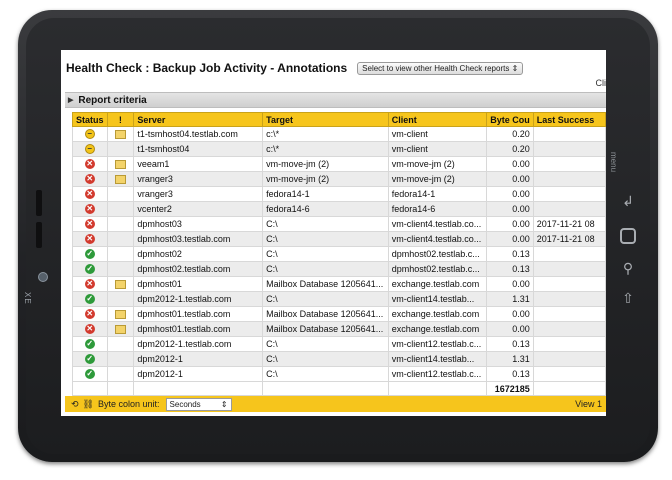 Image resolution: width=672 pixels, height=480 pixels. What do you see at coordinates (628, 201) in the screenshot?
I see `back-arrow-icon: ↲` at bounding box center [628, 201].